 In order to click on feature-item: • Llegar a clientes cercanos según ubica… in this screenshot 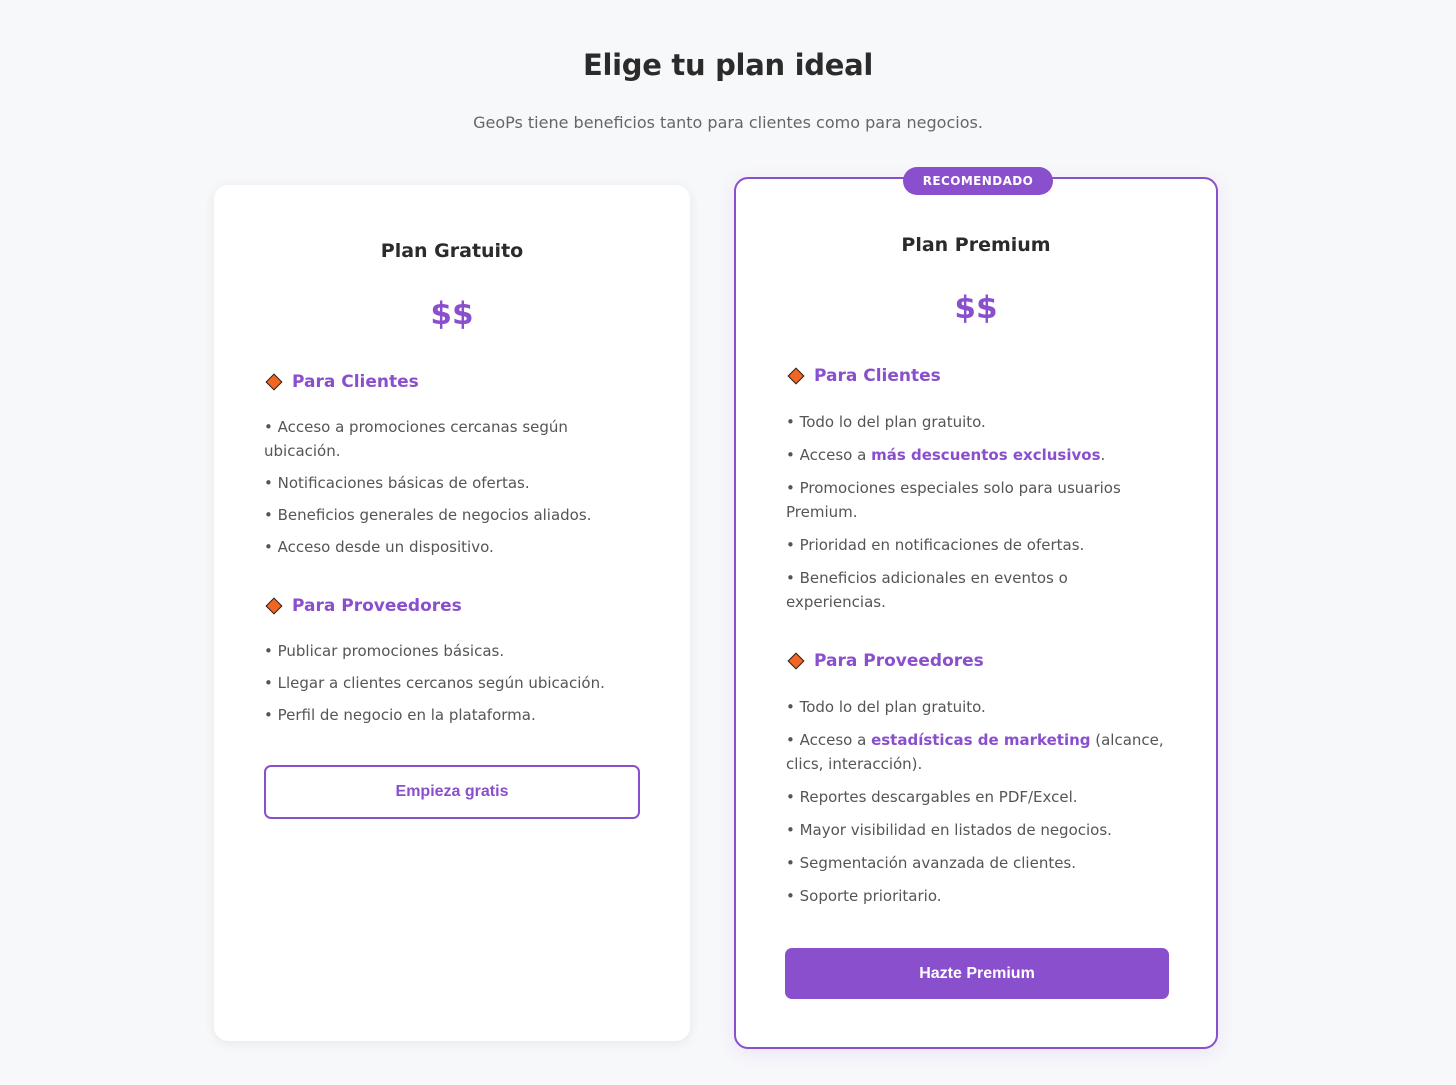, I will do `click(434, 683)`.